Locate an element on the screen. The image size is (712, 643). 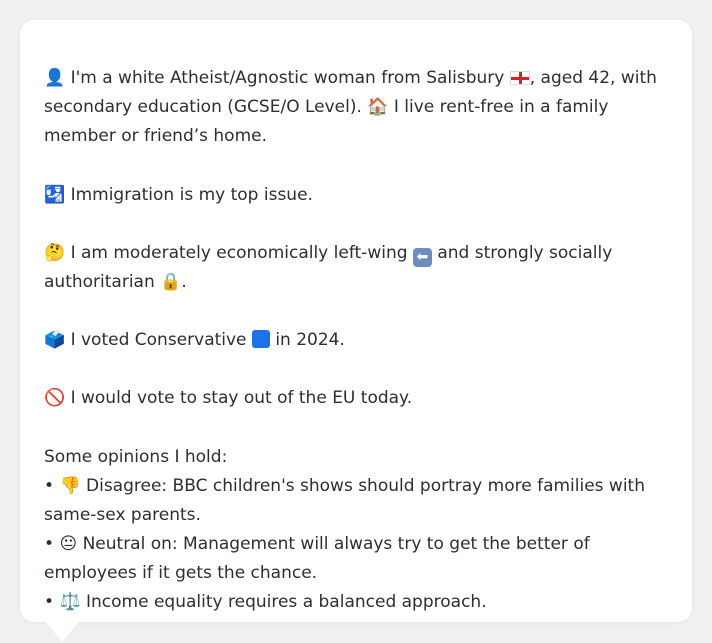
lock-icon: 🔒 is located at coordinates (171, 282).